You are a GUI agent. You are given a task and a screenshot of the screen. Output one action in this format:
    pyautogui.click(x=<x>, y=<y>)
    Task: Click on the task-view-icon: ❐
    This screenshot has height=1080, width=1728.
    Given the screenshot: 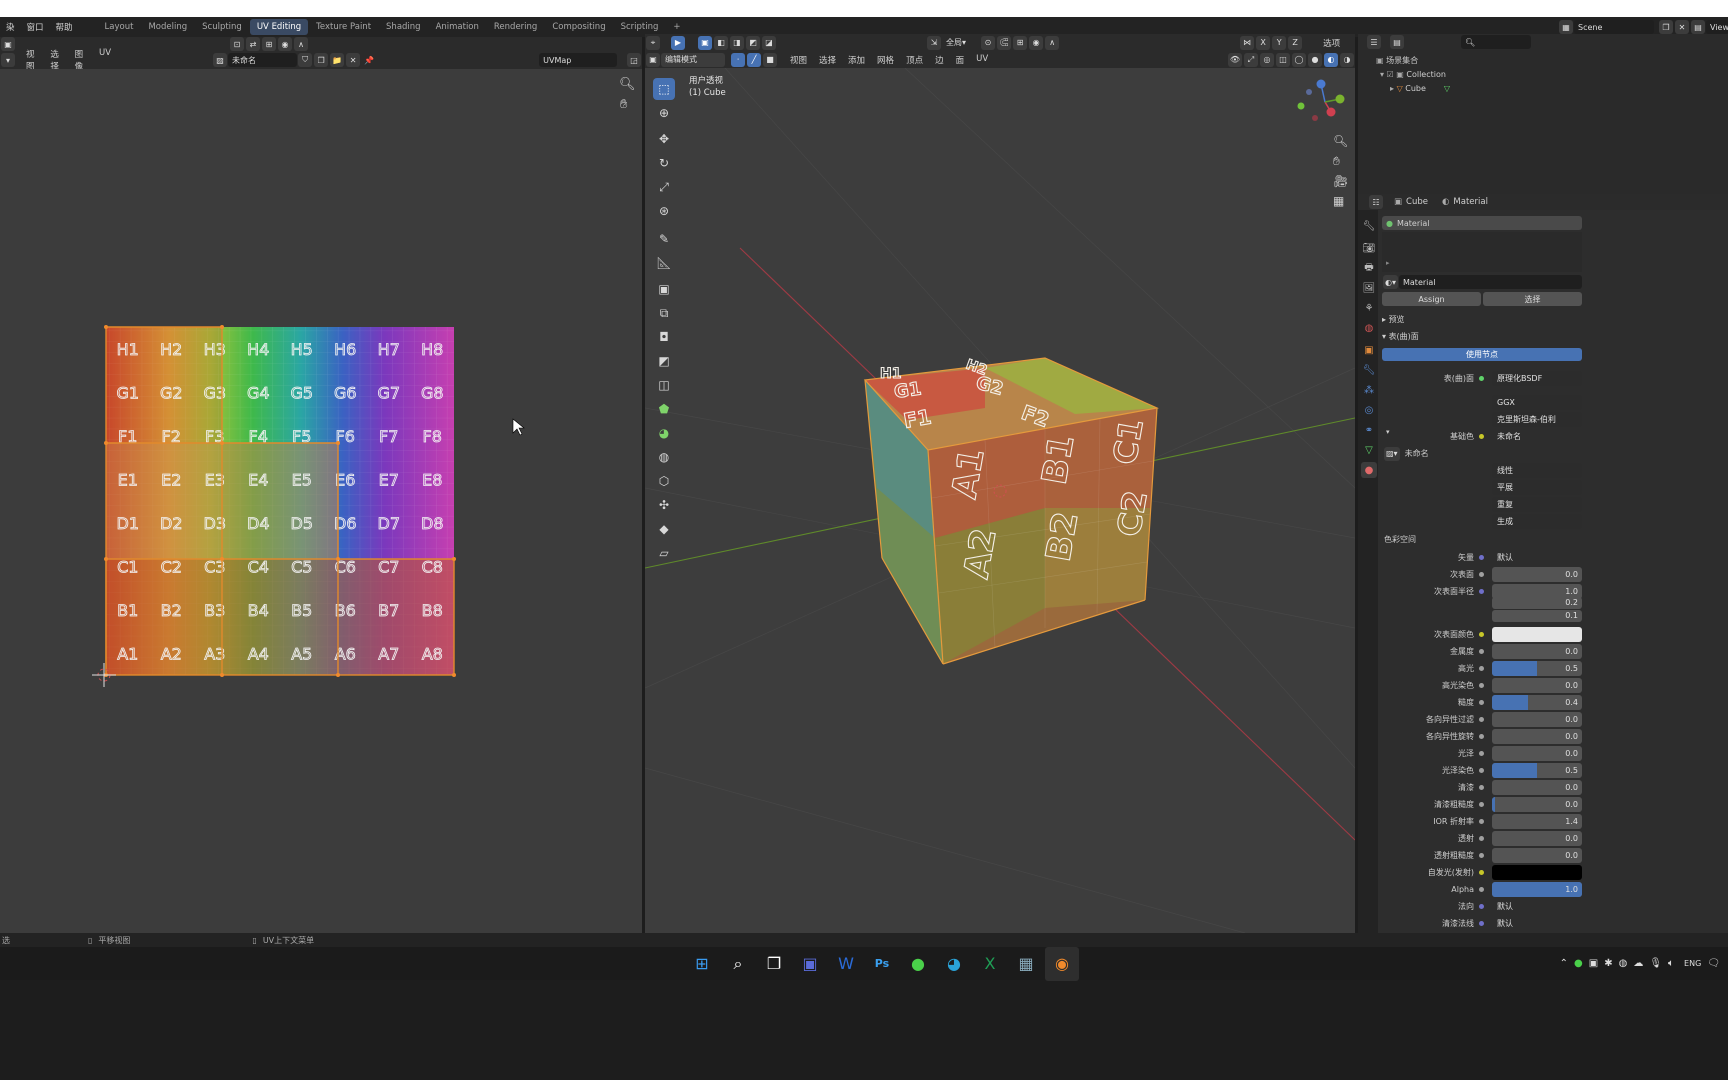 What is the action you would take?
    pyautogui.click(x=774, y=964)
    